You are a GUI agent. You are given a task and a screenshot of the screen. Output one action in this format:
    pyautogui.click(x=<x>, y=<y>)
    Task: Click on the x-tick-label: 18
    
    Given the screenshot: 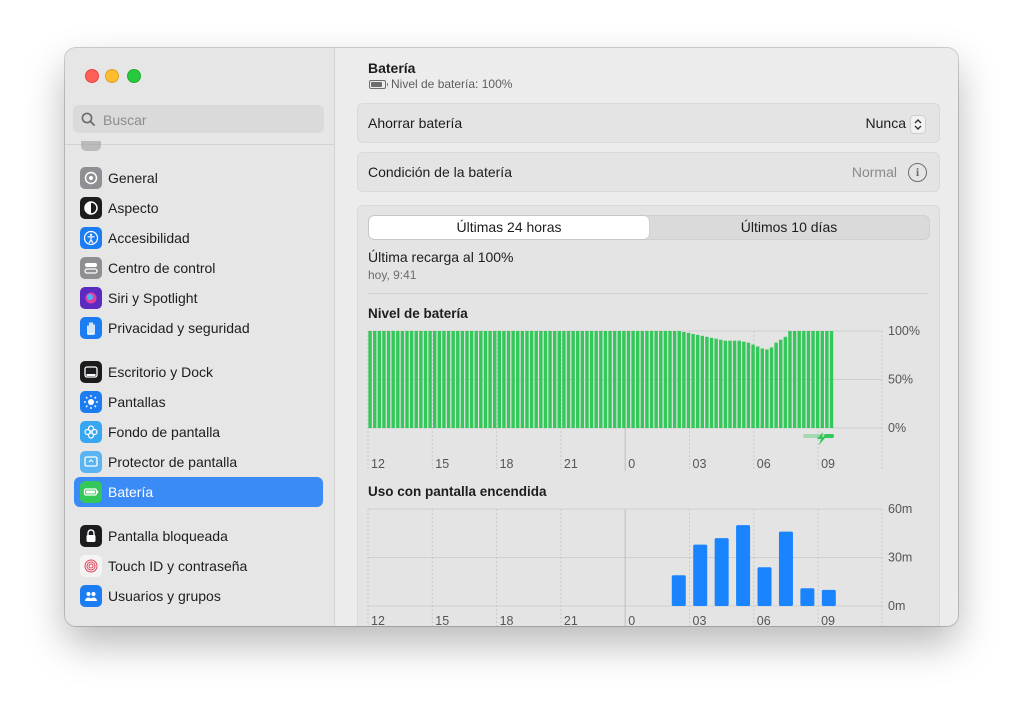 What is the action you would take?
    pyautogui.click(x=507, y=464)
    